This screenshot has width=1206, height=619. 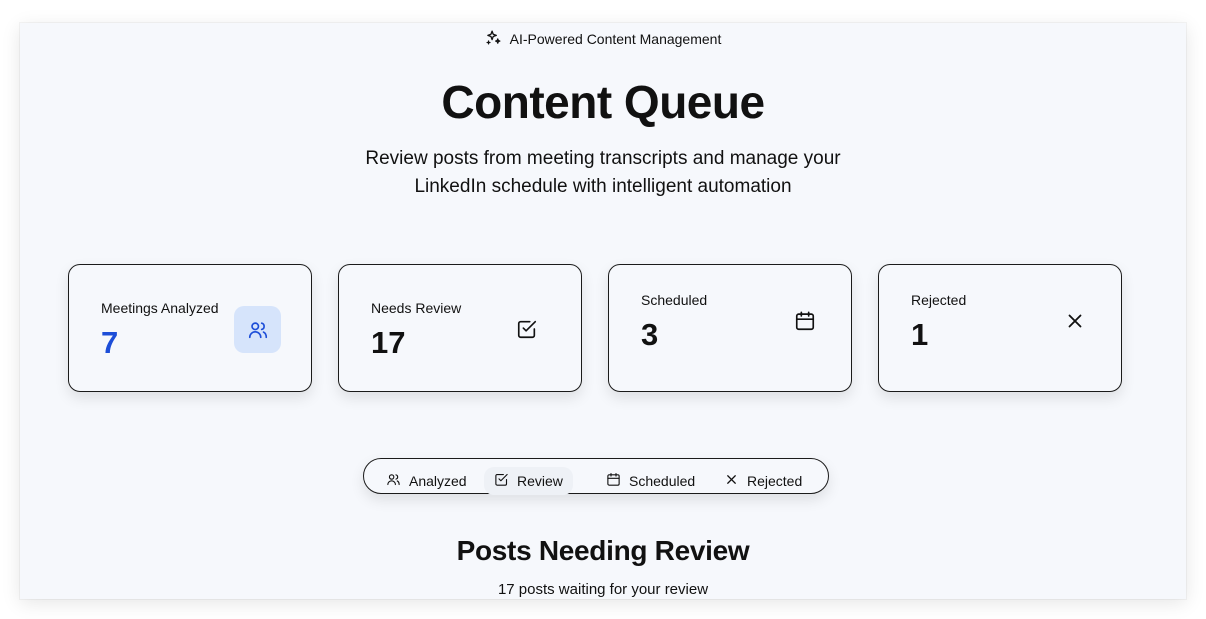 I want to click on tab-scheduled: Scheduled, so click(x=650, y=481).